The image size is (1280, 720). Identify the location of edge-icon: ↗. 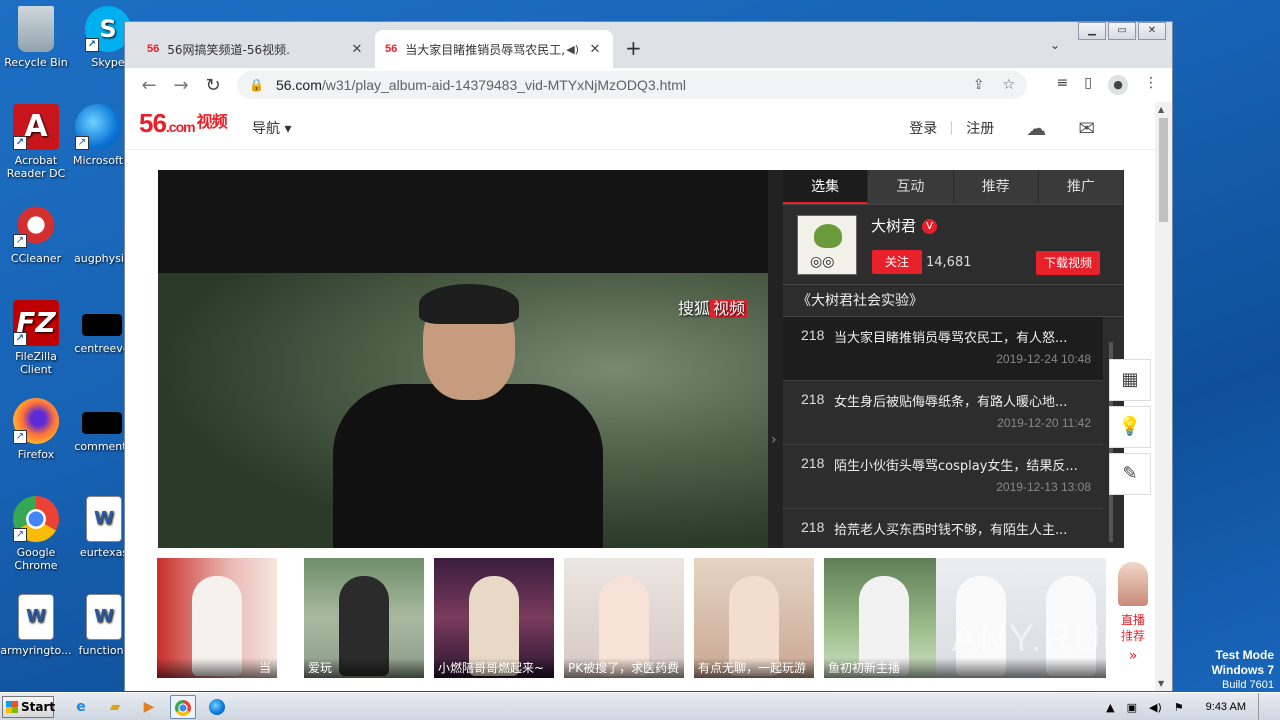
(98, 127).